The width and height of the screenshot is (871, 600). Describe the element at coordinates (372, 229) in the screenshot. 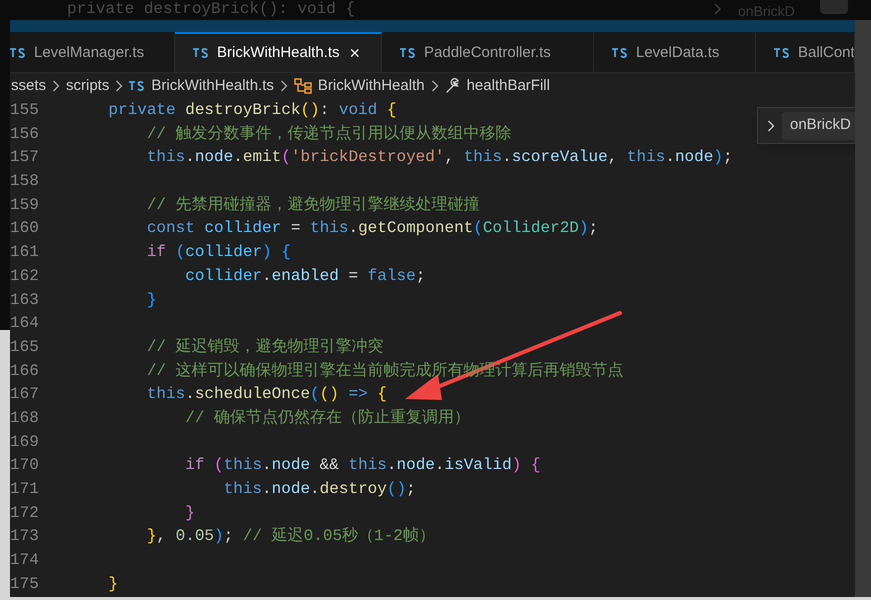

I see `code-line: const collider = this.getComponent(Collider2D);` at that location.